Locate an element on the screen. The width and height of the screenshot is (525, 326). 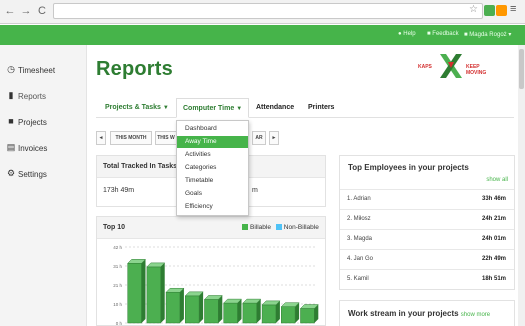
reload-icon: C is located at coordinates (42, 11).